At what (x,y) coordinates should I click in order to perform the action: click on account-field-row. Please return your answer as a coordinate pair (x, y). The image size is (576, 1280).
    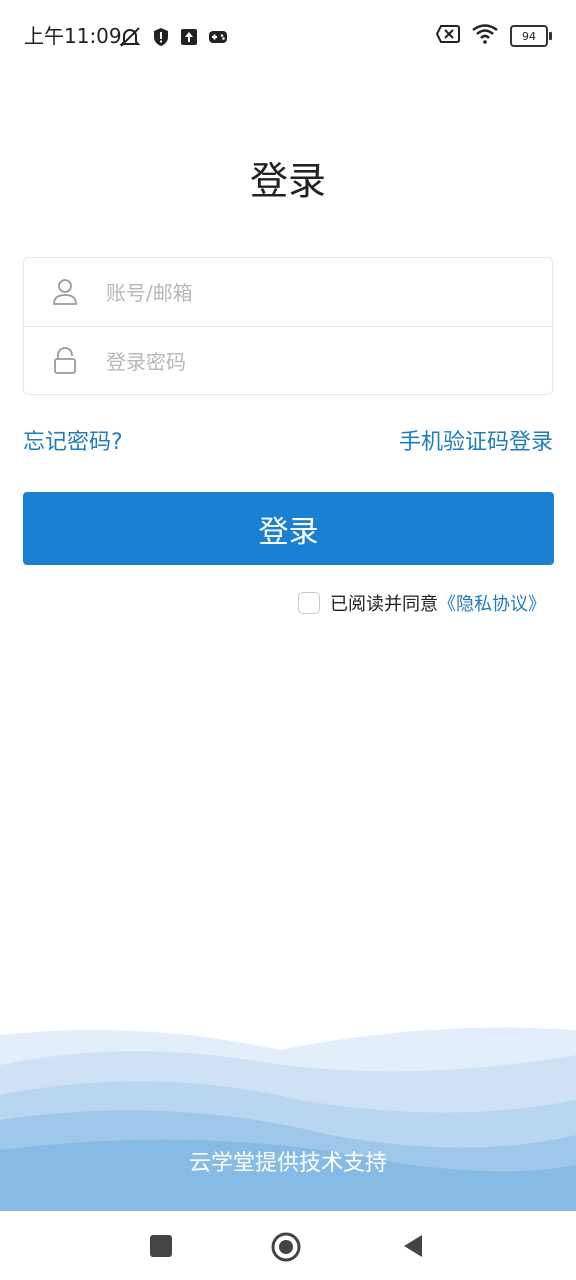
    Looking at the image, I should click on (288, 293).